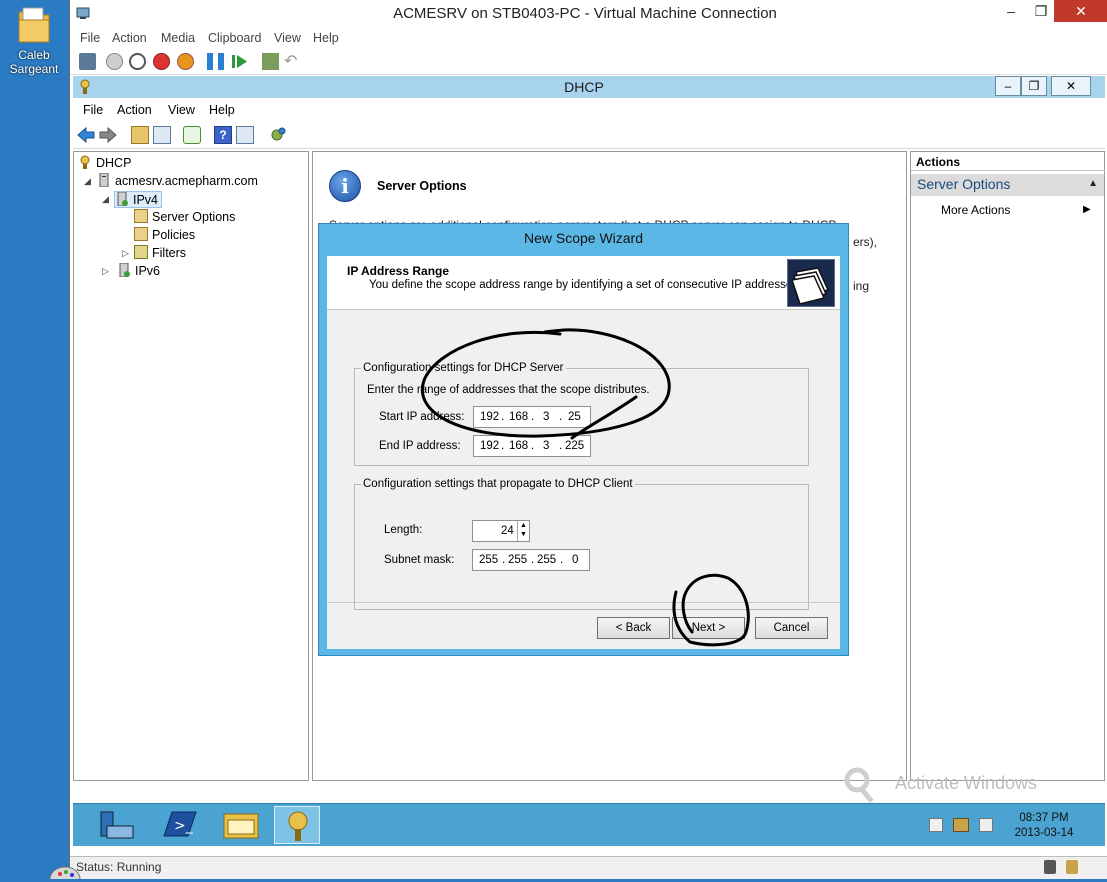  Describe the element at coordinates (181, 110) in the screenshot. I see `dhcp-menu-view: View` at that location.